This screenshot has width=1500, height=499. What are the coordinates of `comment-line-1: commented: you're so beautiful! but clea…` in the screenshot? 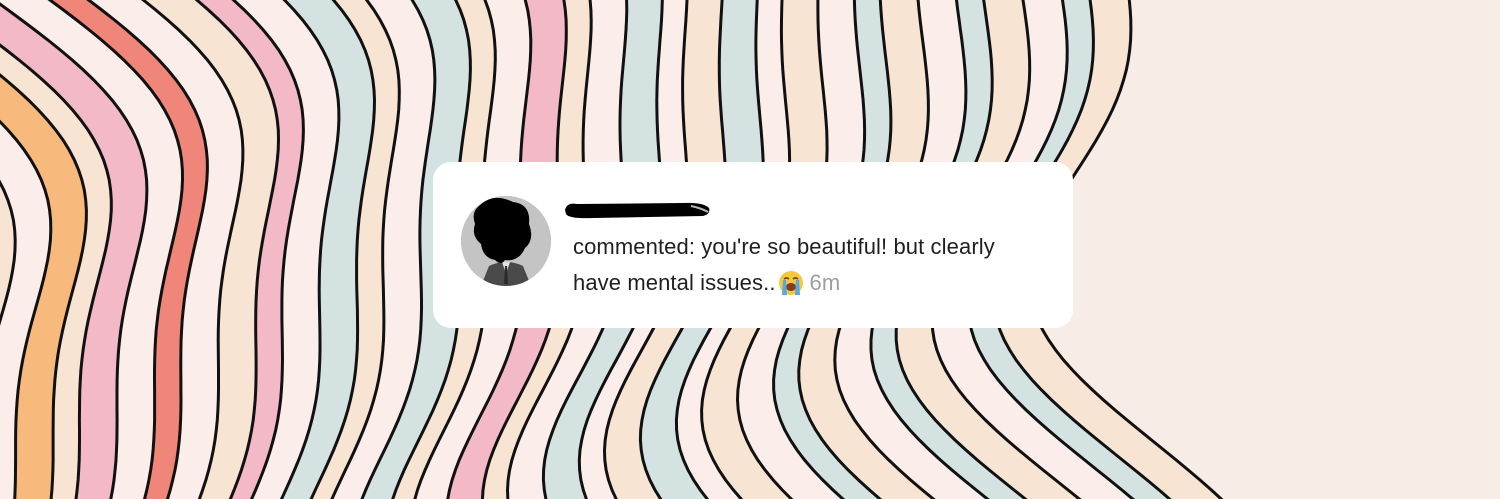 It's located at (784, 246).